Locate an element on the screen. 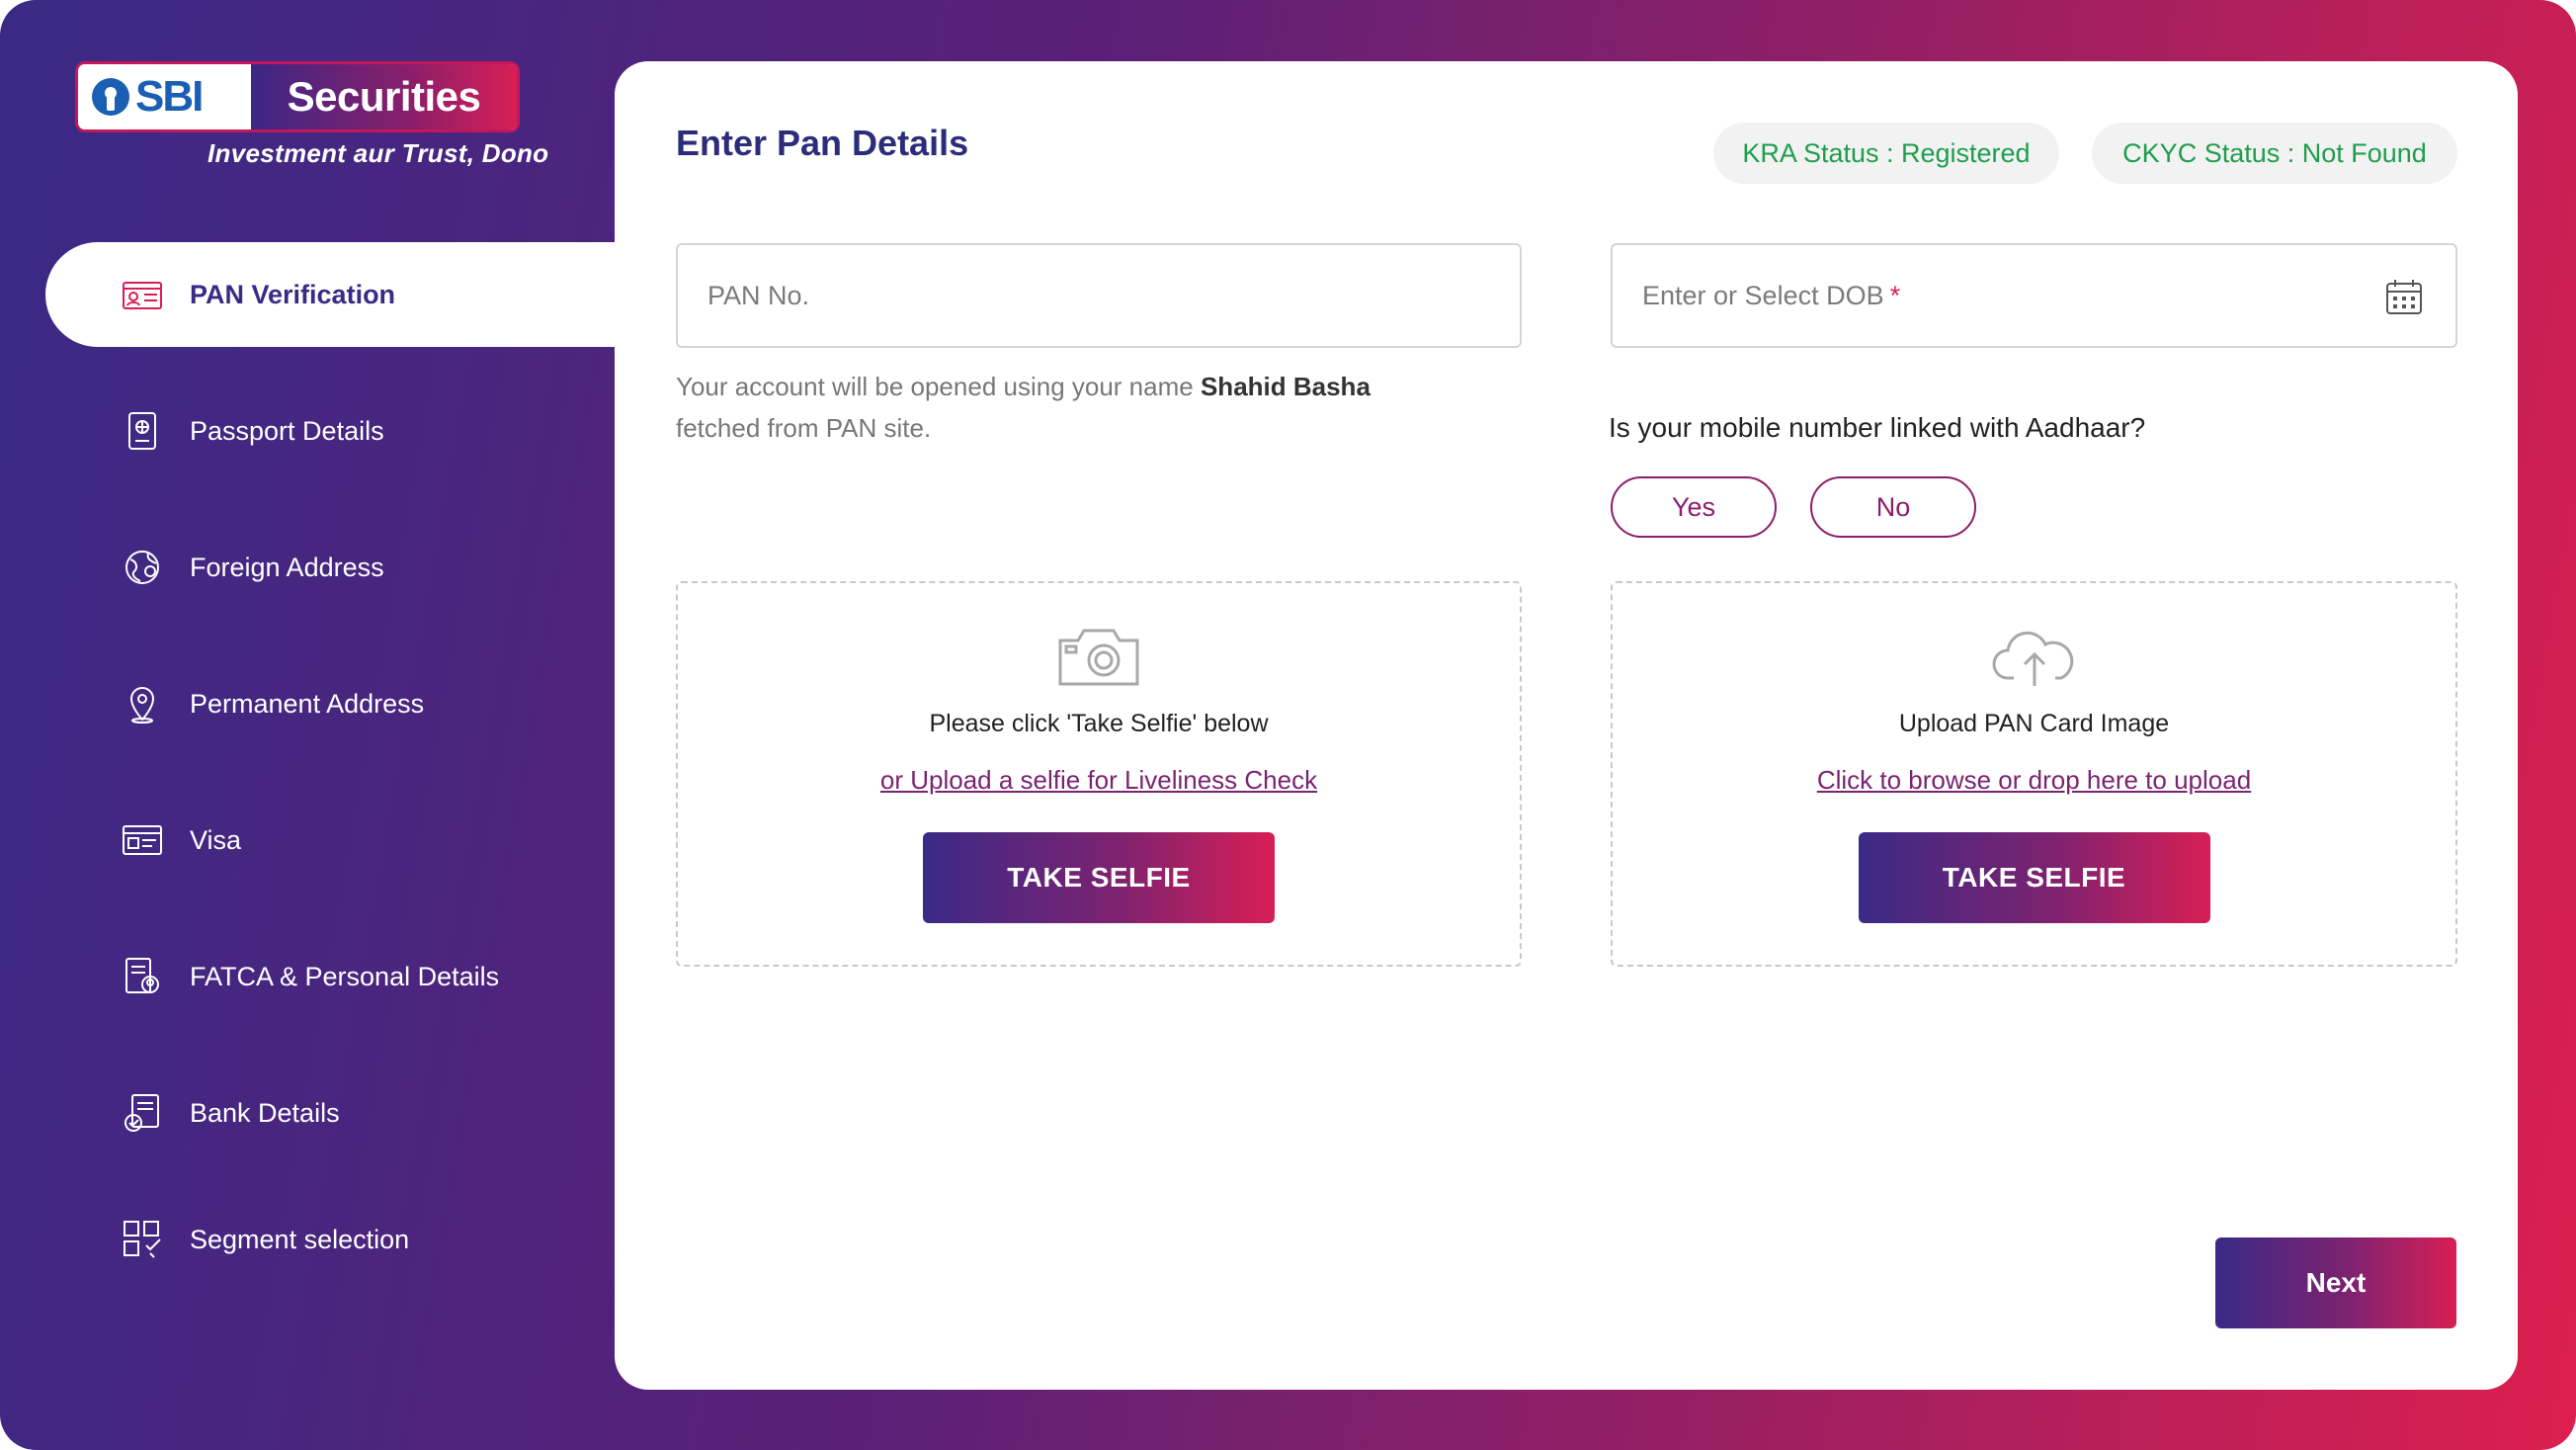 This screenshot has width=2576, height=1450. dob-input: Enter or Select DOB * is located at coordinates (2034, 295).